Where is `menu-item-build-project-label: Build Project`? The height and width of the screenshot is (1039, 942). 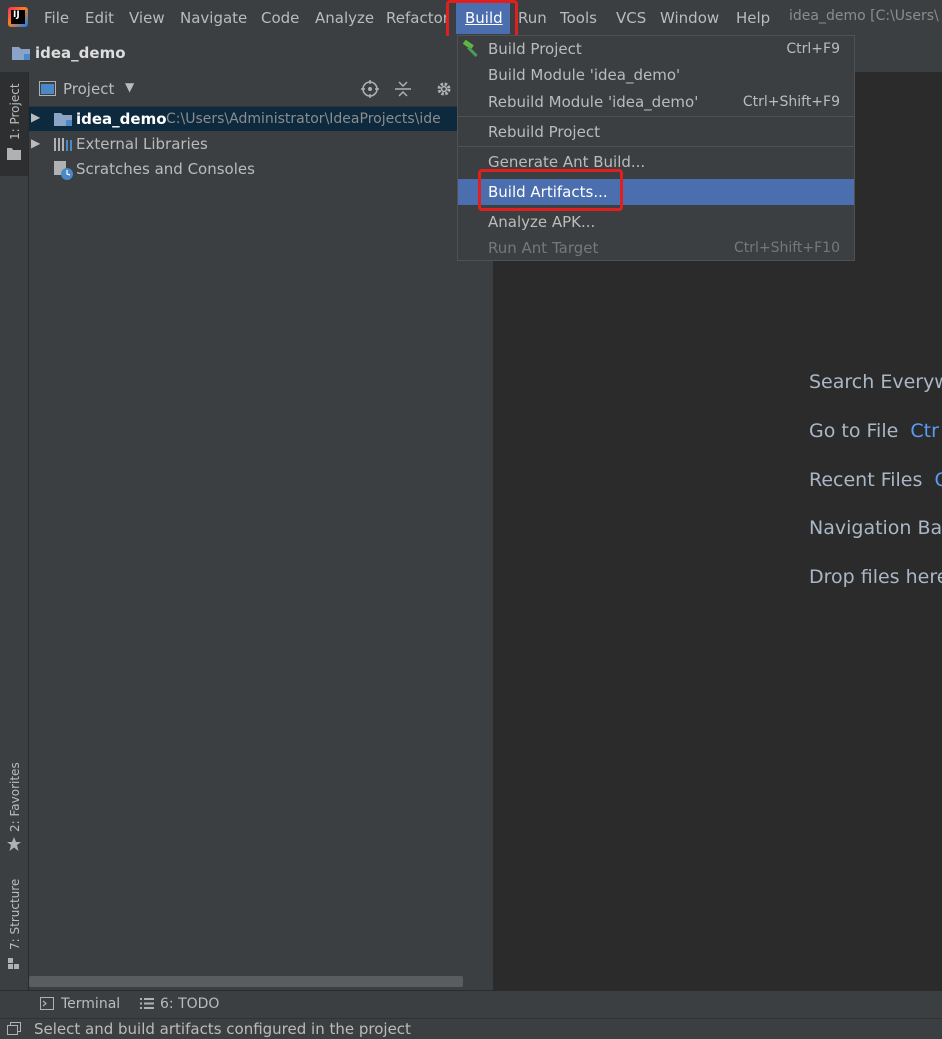 menu-item-build-project-label: Build Project is located at coordinates (535, 49).